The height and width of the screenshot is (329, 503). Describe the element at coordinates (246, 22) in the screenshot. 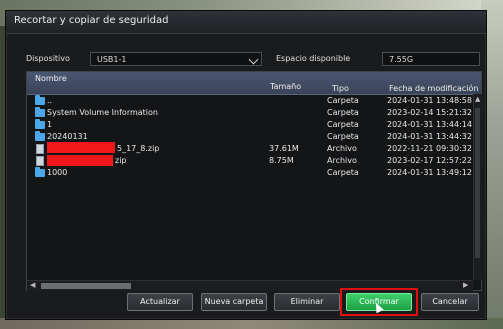

I see `dialog-titlebar: Recortar y copiar de seguridad` at that location.